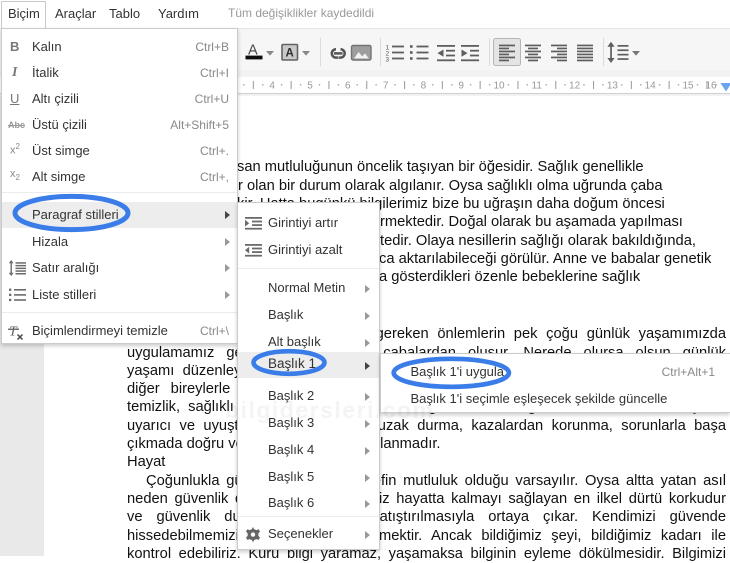 The image size is (730, 563). What do you see at coordinates (537, 86) in the screenshot?
I see `svg-text: 11` at bounding box center [537, 86].